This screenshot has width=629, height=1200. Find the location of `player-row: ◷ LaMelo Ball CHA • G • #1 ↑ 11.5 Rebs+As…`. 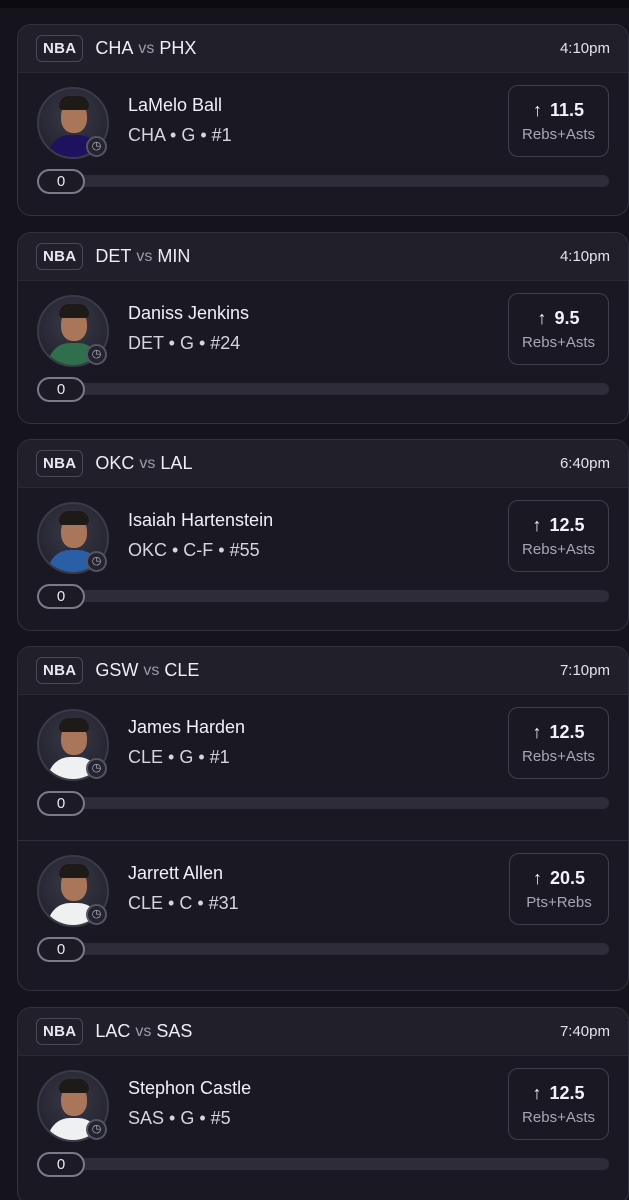

player-row: ◷ LaMelo Ball CHA • G • #1 ↑ 11.5 Rebs+As… is located at coordinates (323, 144).